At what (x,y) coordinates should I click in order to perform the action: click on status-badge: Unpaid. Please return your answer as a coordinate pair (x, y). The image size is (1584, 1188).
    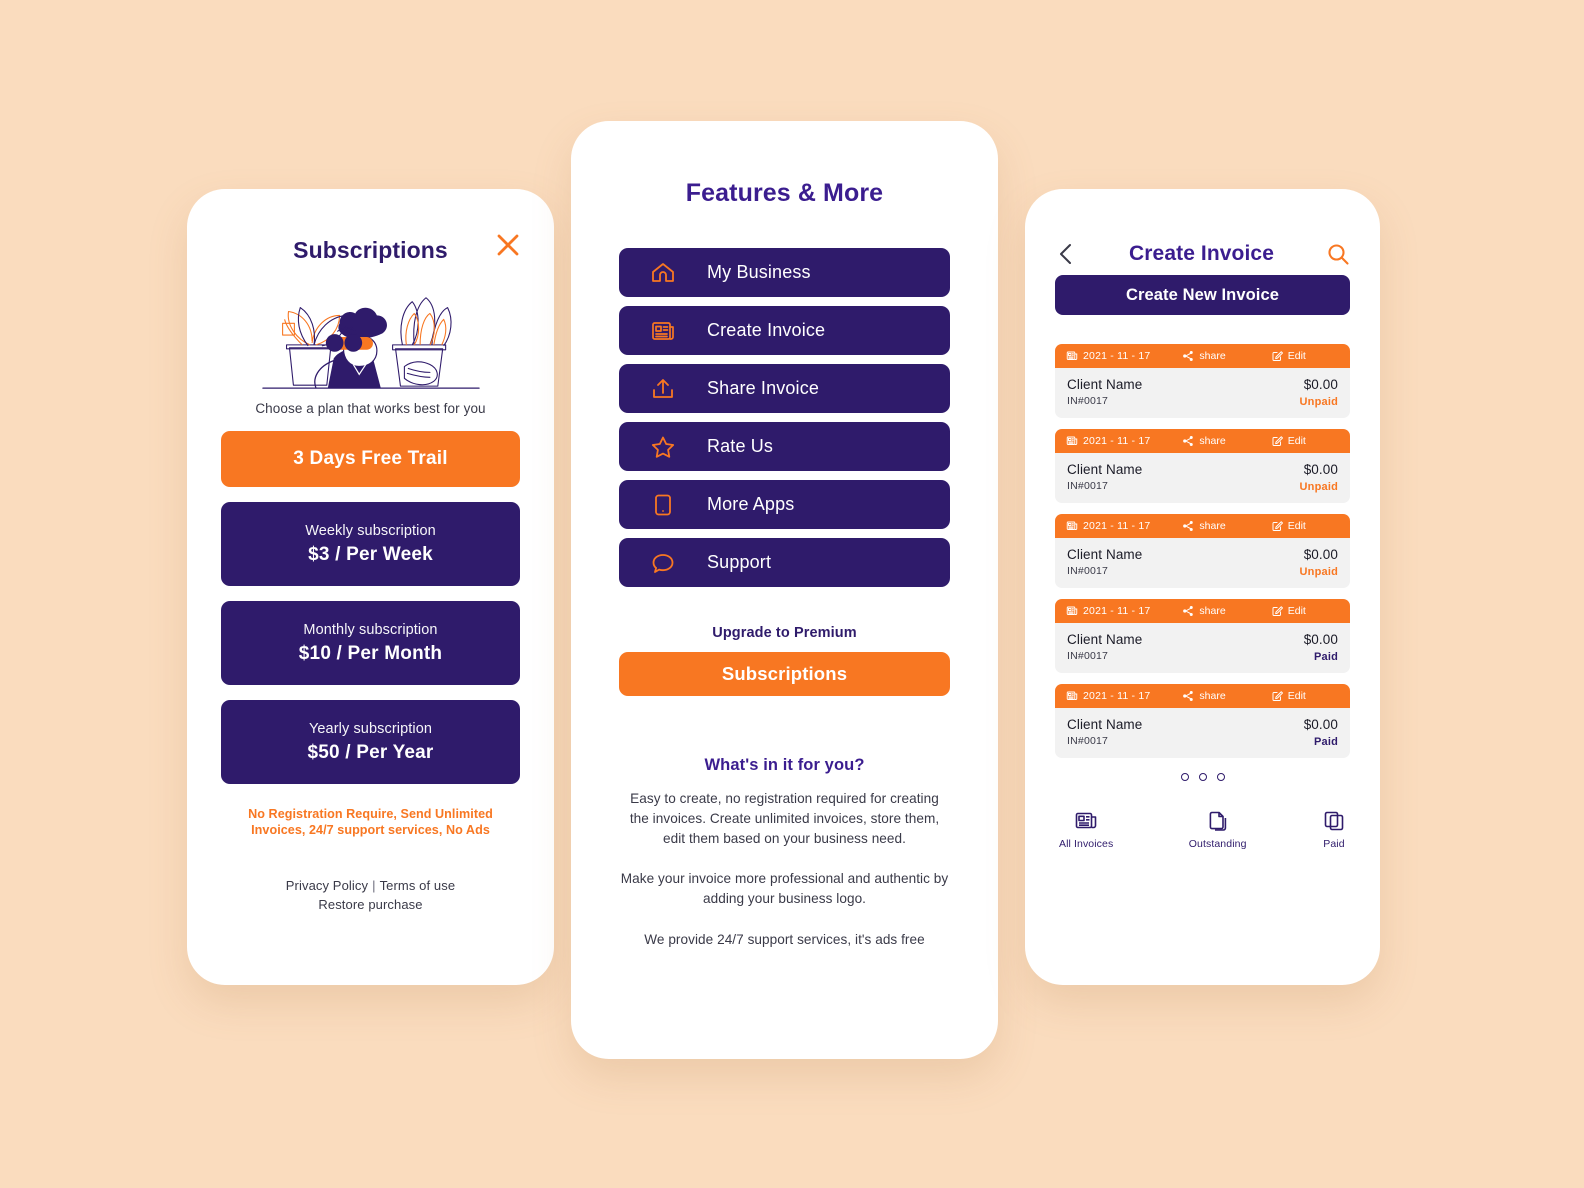
    Looking at the image, I should click on (1318, 402).